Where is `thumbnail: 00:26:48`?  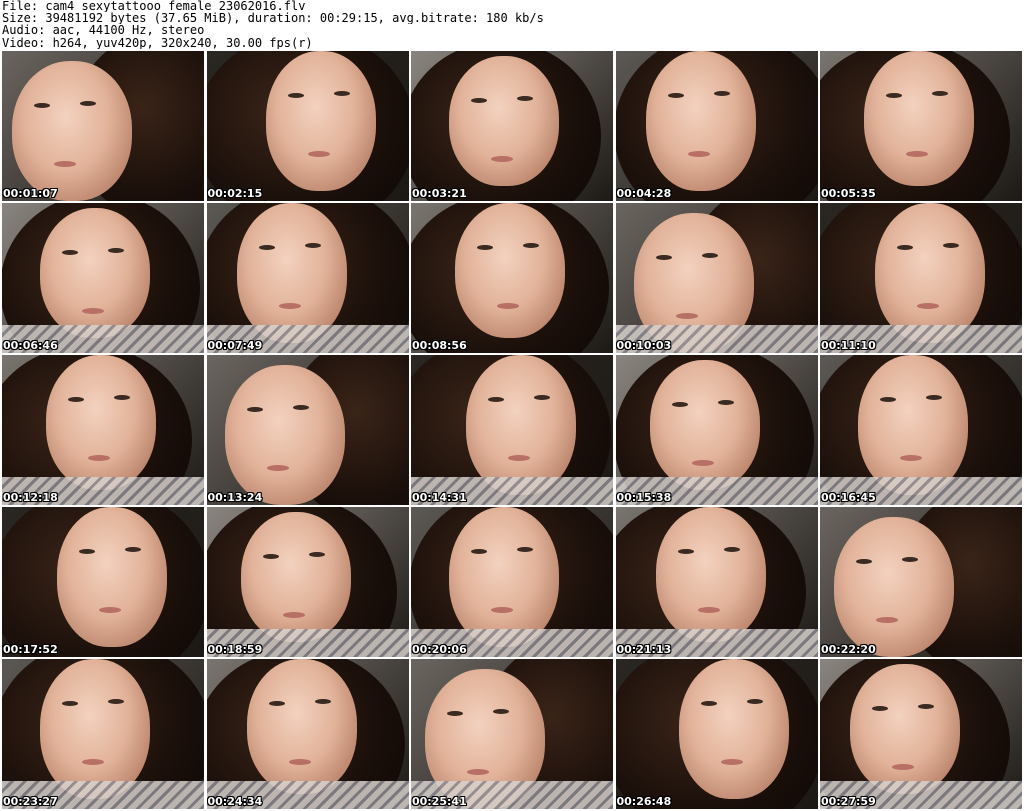
thumbnail: 00:26:48 is located at coordinates (716, 734).